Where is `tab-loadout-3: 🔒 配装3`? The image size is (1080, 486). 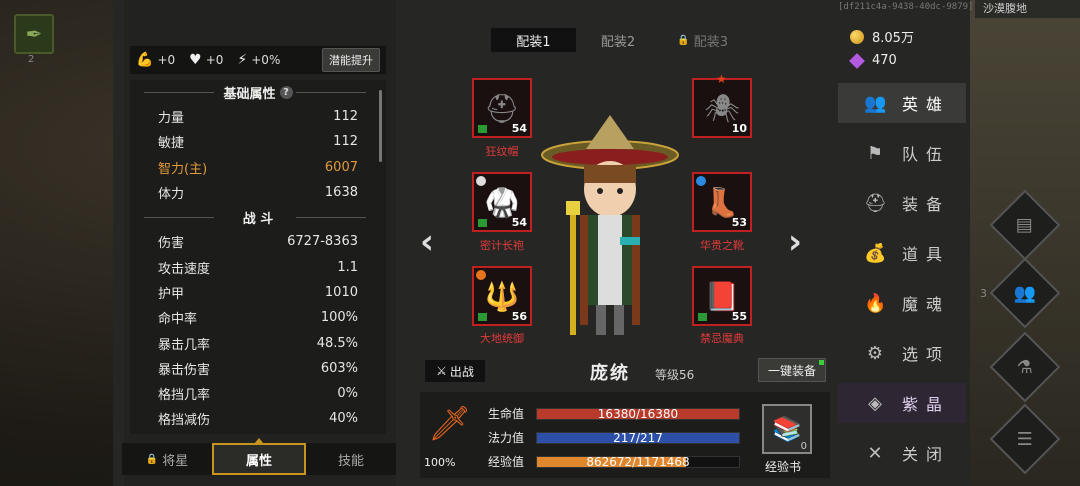 tab-loadout-3: 🔒 配装3 is located at coordinates (702, 40).